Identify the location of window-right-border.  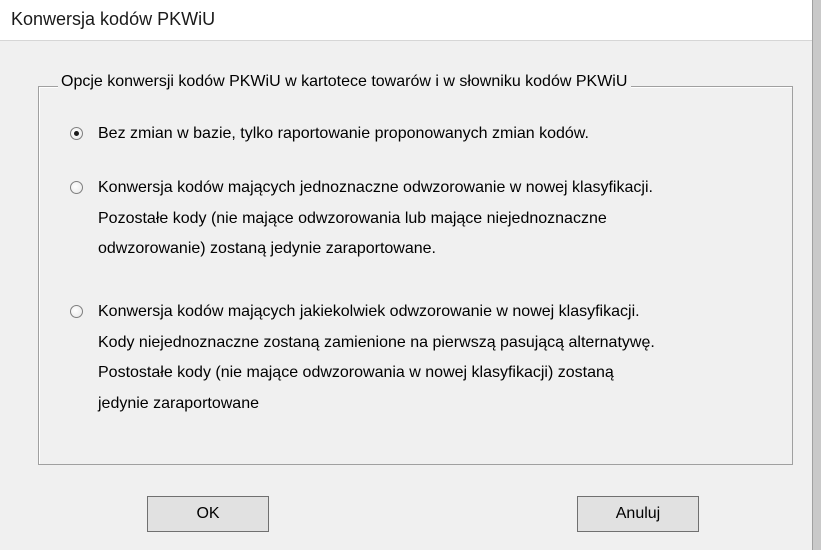
(816, 275).